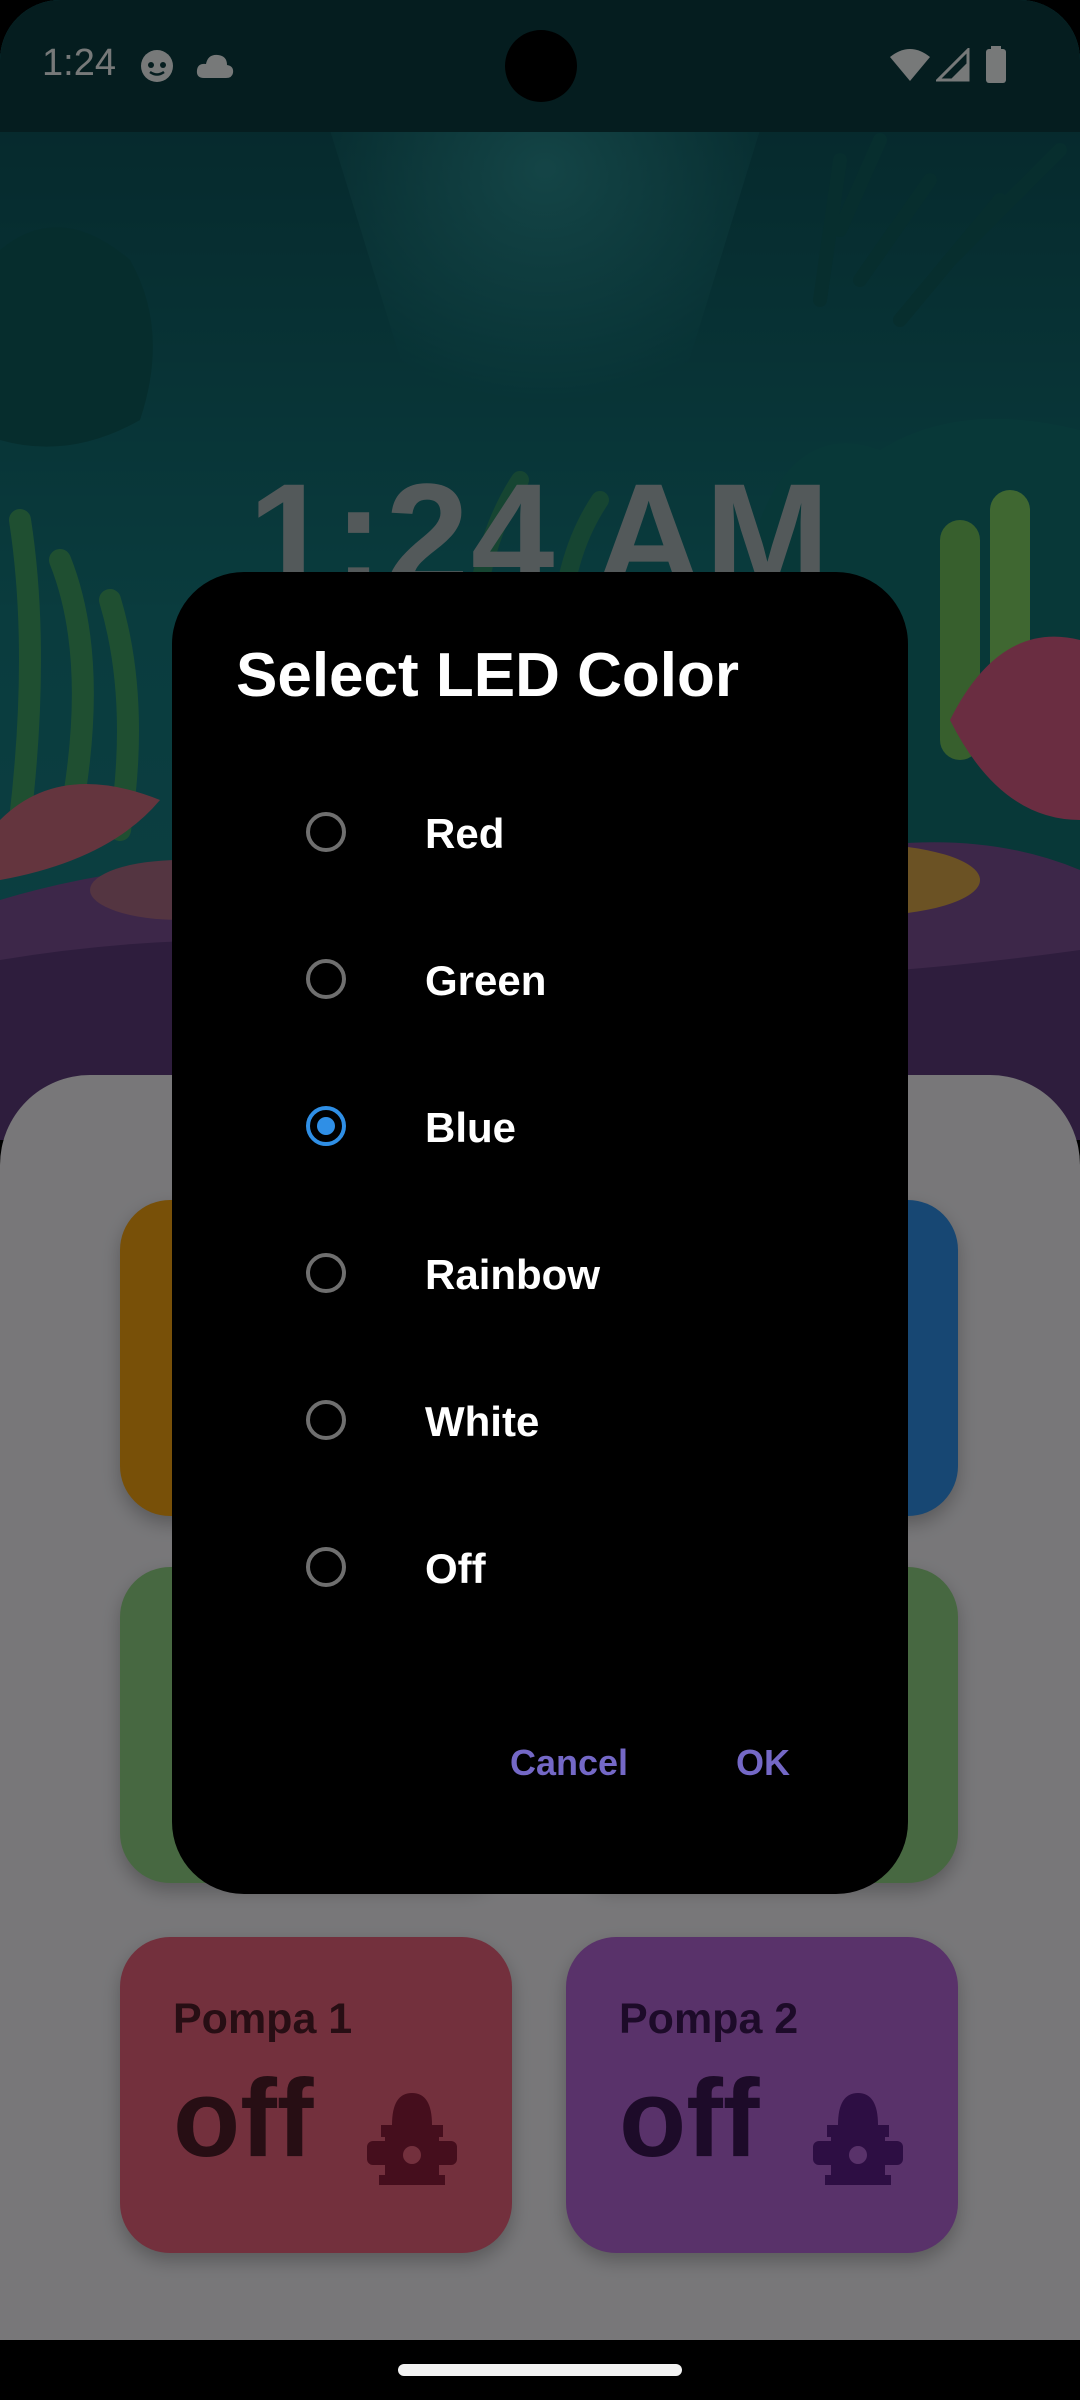 This screenshot has width=1080, height=2400. Describe the element at coordinates (471, 1127) in the screenshot. I see `option-label: Blue` at that location.